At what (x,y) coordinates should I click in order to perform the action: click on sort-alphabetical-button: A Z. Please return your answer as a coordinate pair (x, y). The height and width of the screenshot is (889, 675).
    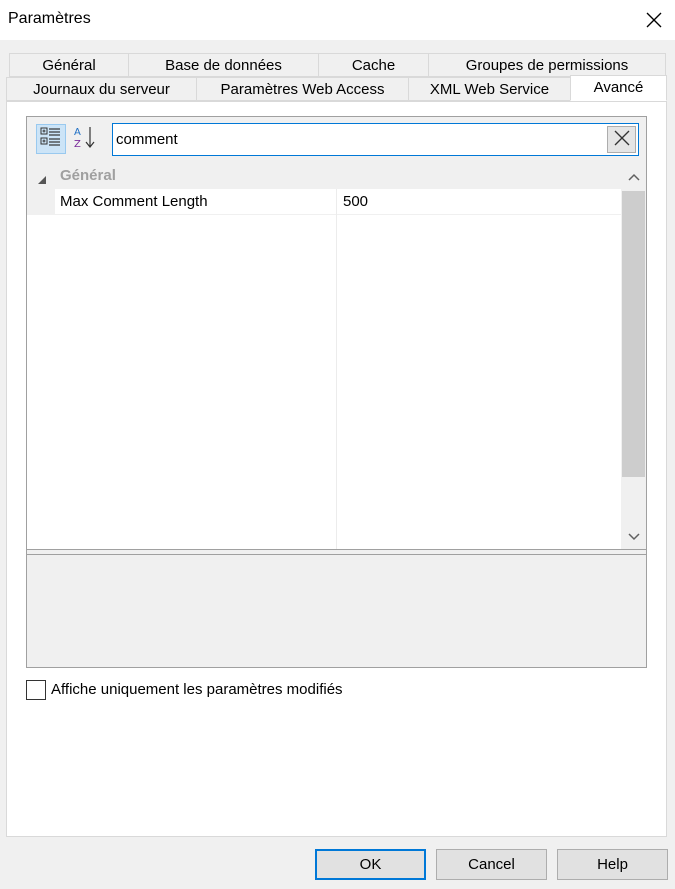
    Looking at the image, I should click on (85, 139).